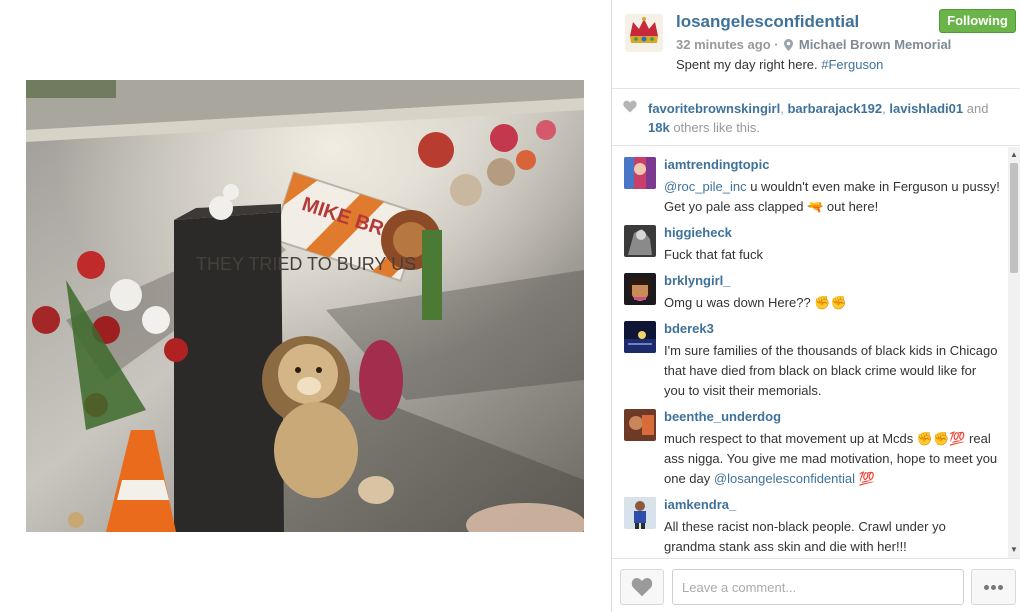 The image size is (1020, 612). I want to click on comments-scrollbar: ▲ ▼, so click(1014, 352).